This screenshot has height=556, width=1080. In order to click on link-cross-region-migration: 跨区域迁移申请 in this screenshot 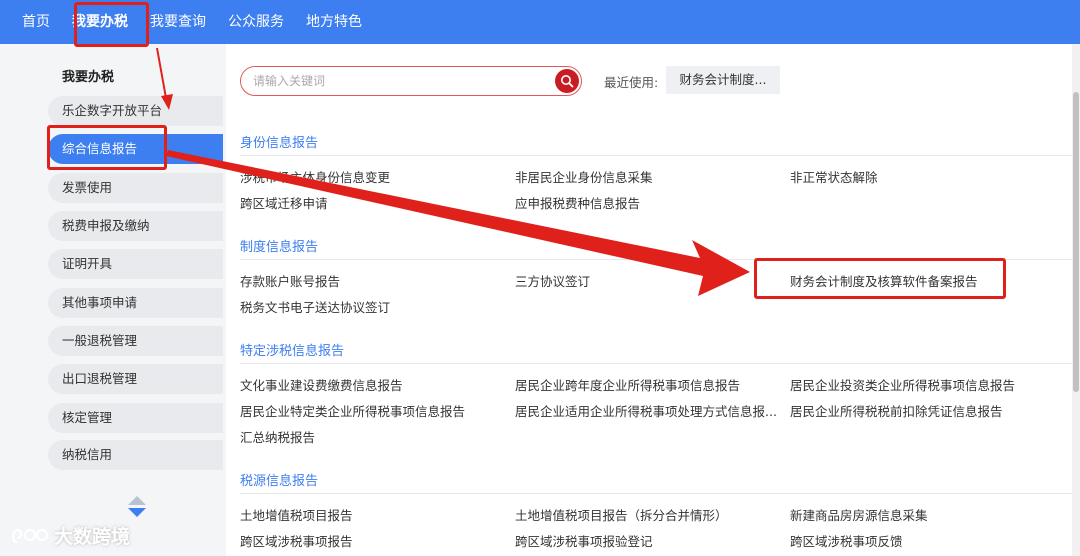, I will do `click(284, 202)`.